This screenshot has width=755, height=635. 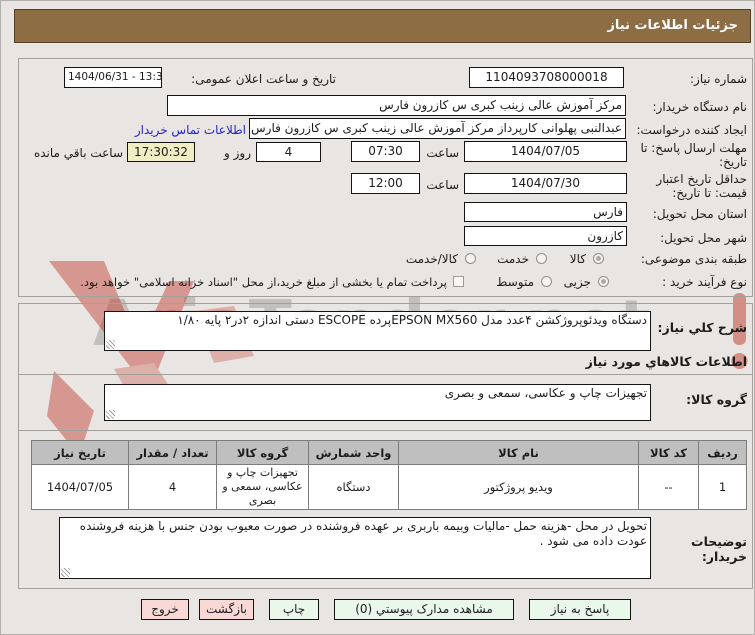 What do you see at coordinates (704, 282) in the screenshot?
I see `process-type-label: نوع فرآیند خرید :` at bounding box center [704, 282].